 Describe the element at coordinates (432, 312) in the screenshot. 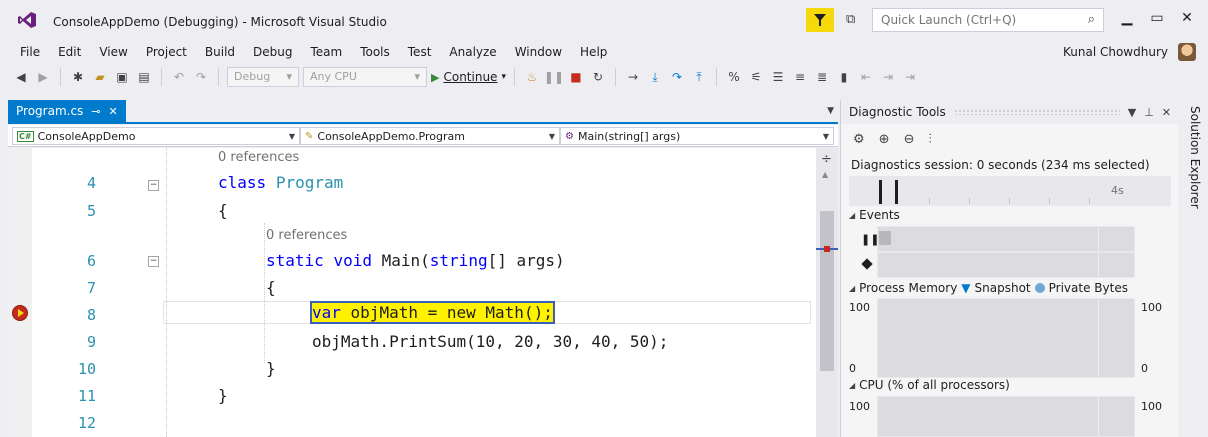

I see `code-line-8: var objMath = new Math();` at that location.